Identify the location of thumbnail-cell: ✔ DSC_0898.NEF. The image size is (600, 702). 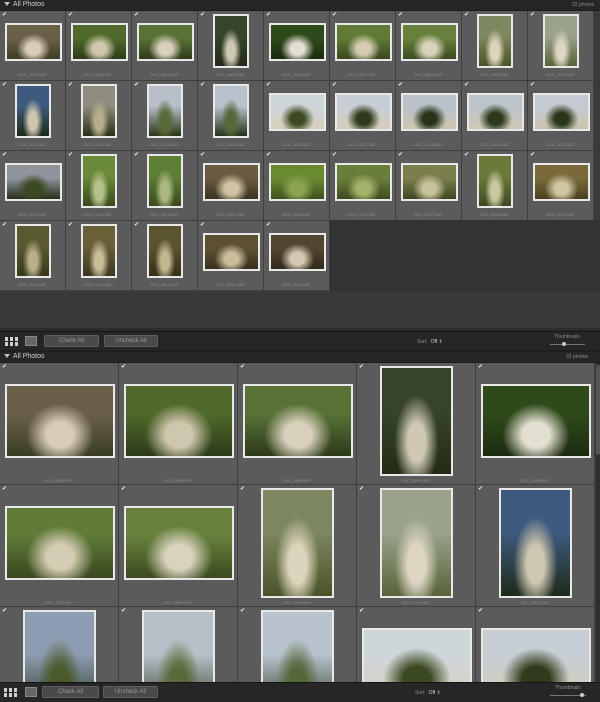
(297, 424).